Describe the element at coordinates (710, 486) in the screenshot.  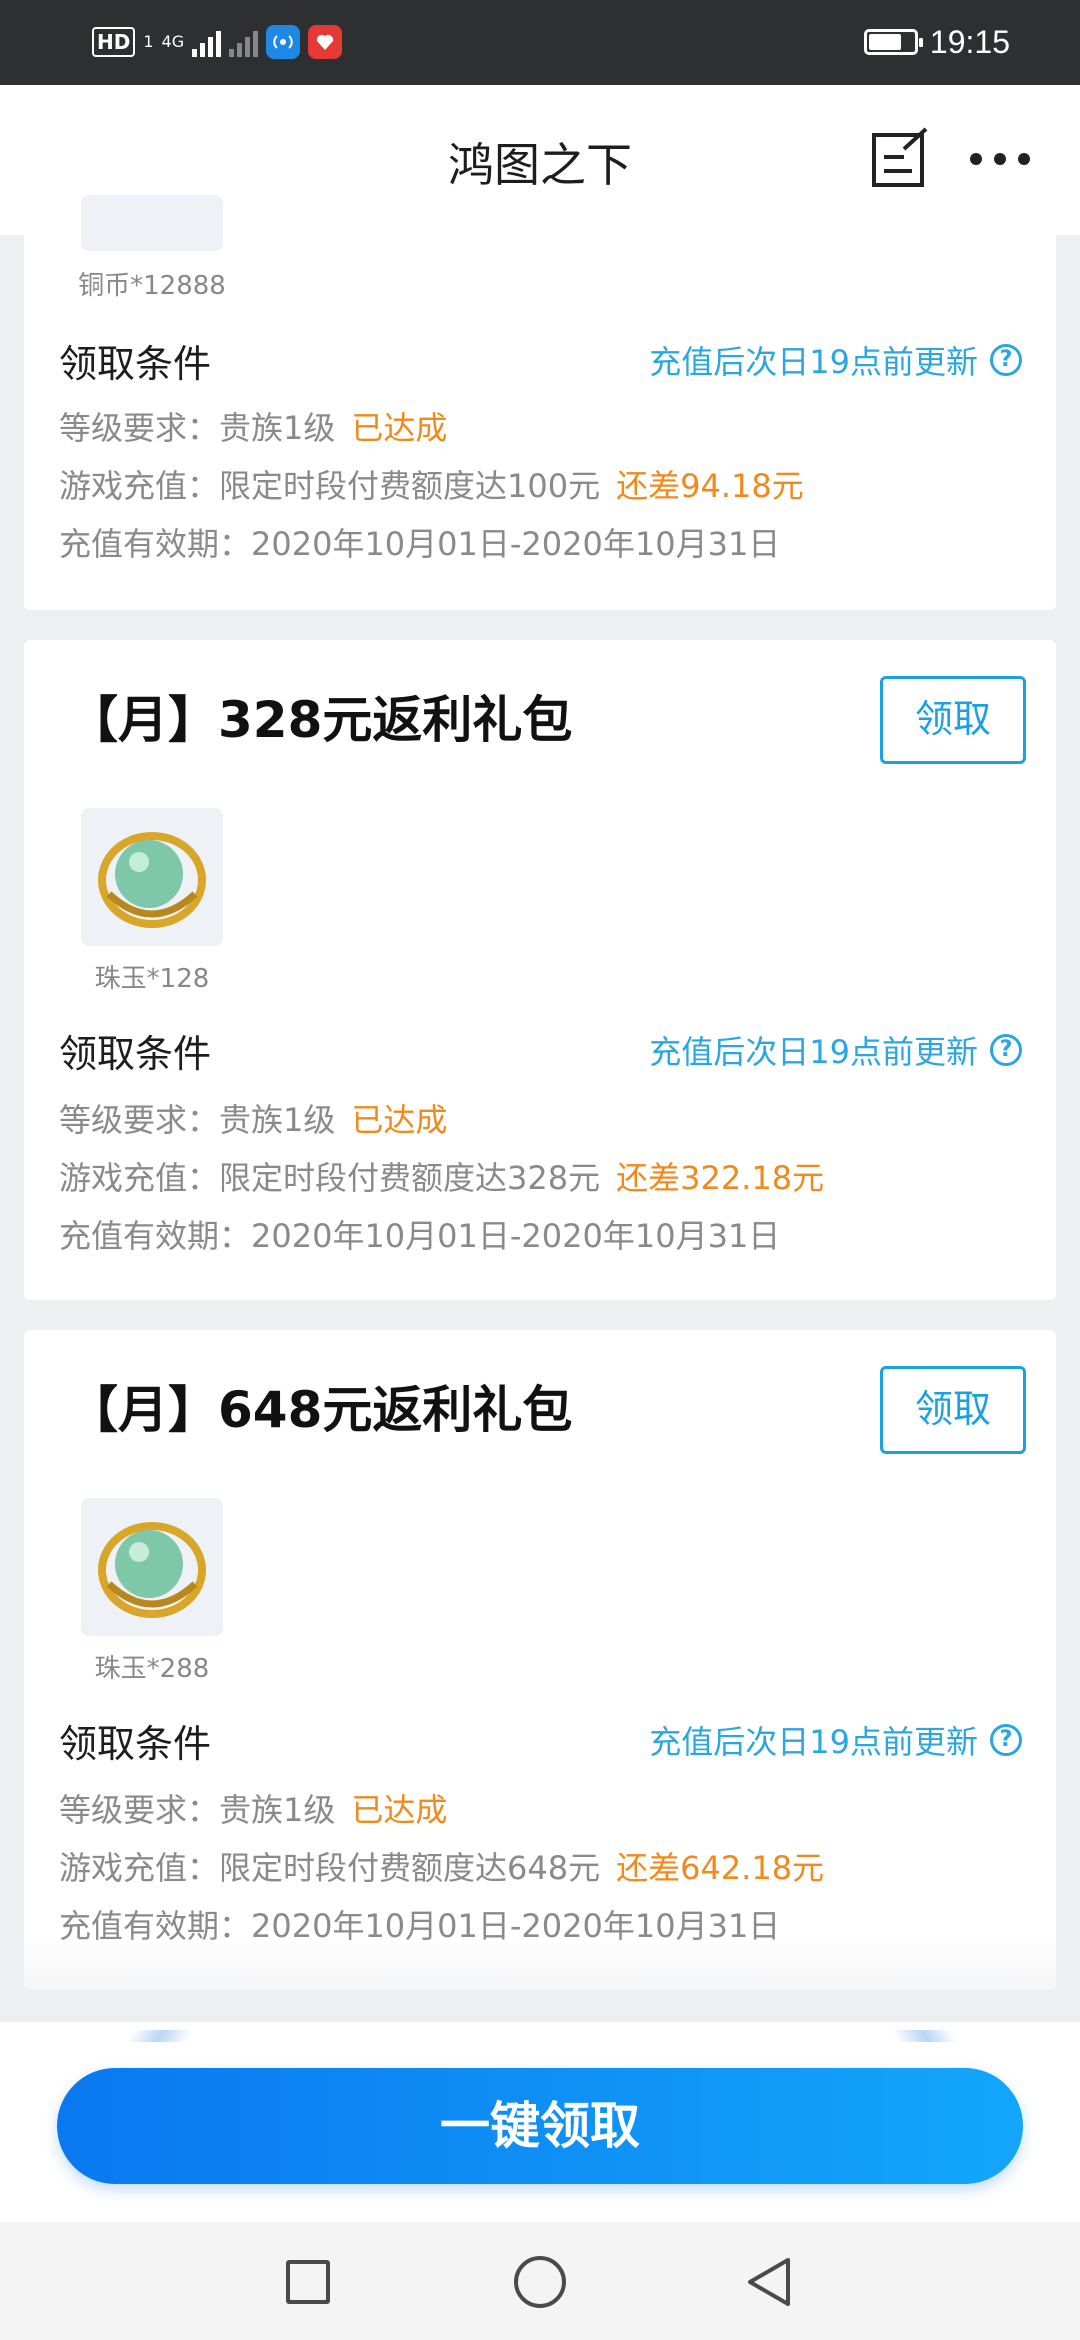
I see `recharge-diff: 还差94.18元` at that location.